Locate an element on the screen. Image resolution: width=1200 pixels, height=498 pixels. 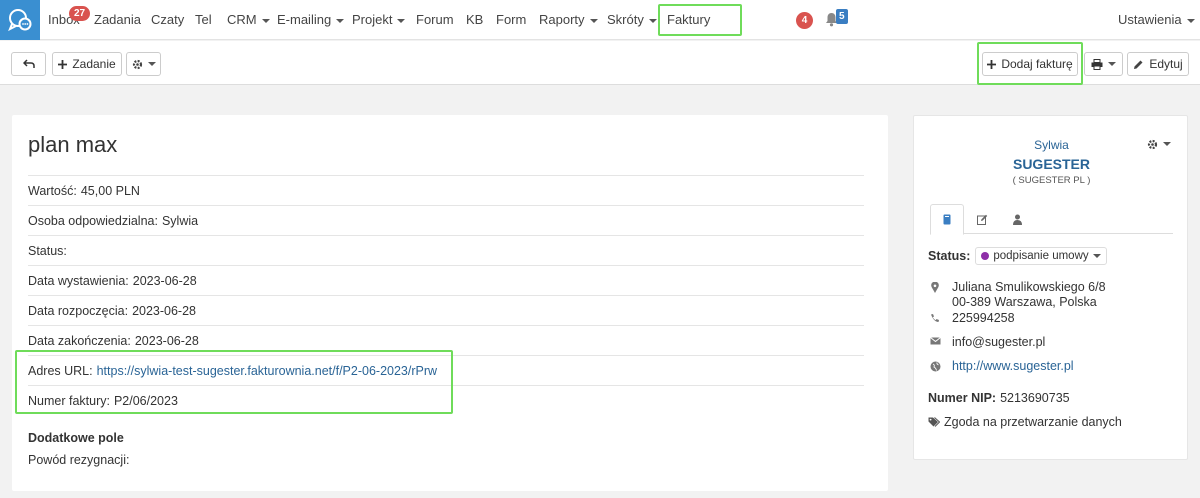
nav-czaty: Czaty is located at coordinates (167, 19).